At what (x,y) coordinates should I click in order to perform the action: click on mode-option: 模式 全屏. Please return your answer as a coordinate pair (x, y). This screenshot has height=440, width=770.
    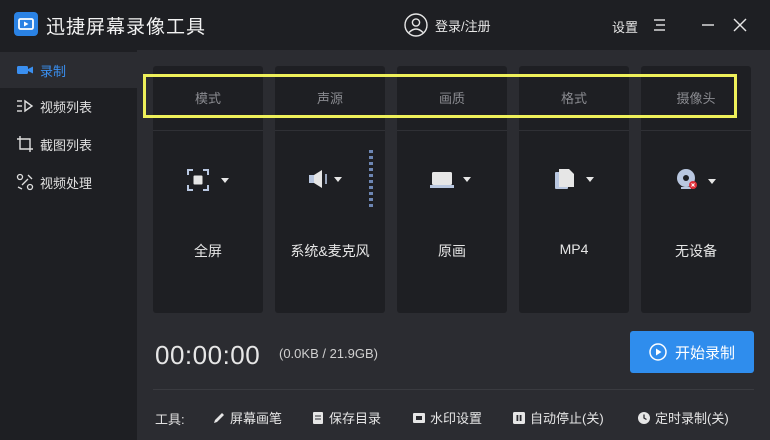
    Looking at the image, I should click on (208, 189).